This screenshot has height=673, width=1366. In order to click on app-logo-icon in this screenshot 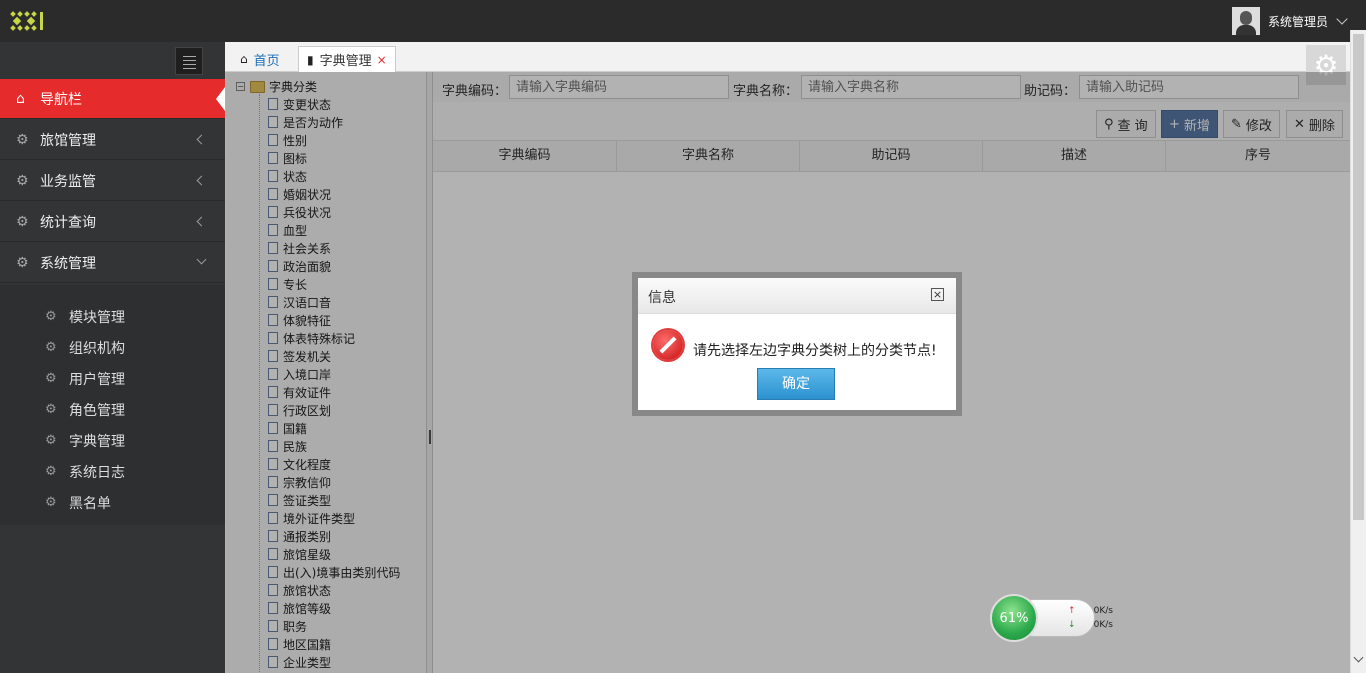, I will do `click(28, 21)`.